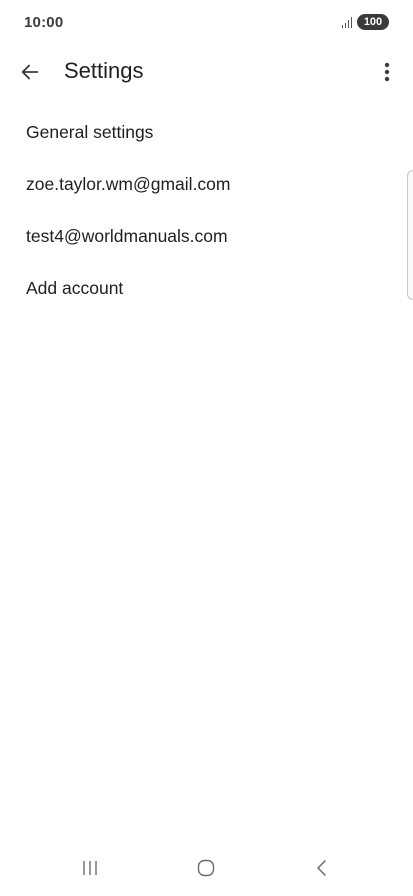 The height and width of the screenshot is (896, 413). I want to click on account-item-test4: test4@worldmanuals.com, so click(206, 236).